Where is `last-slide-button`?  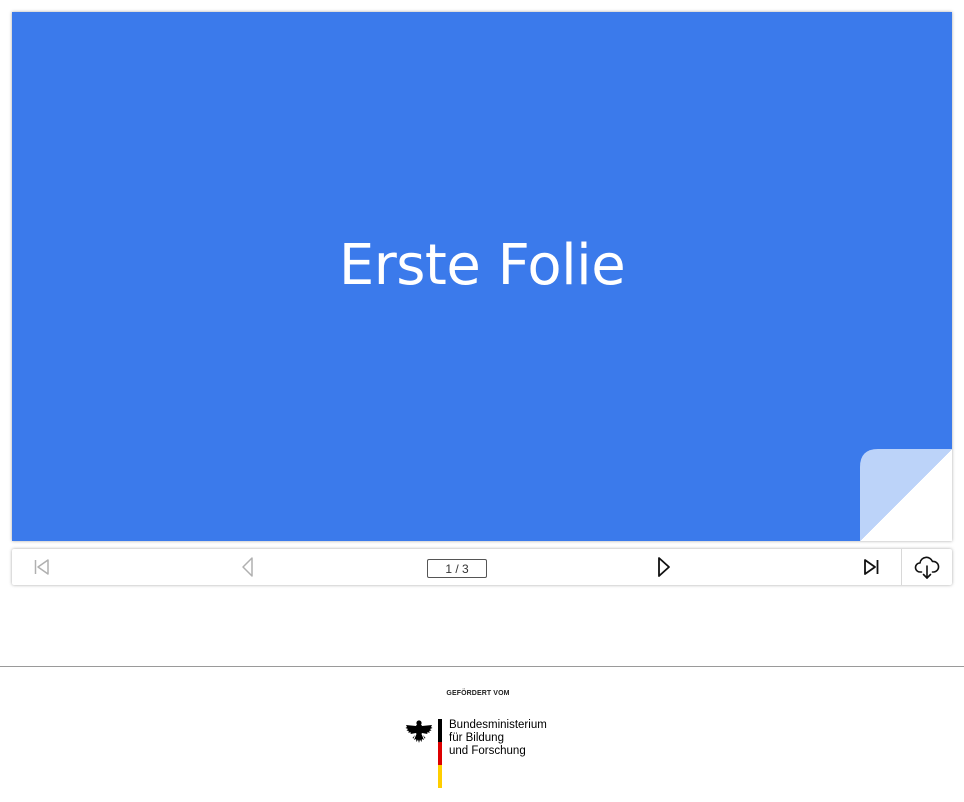 last-slide-button is located at coordinates (871, 567).